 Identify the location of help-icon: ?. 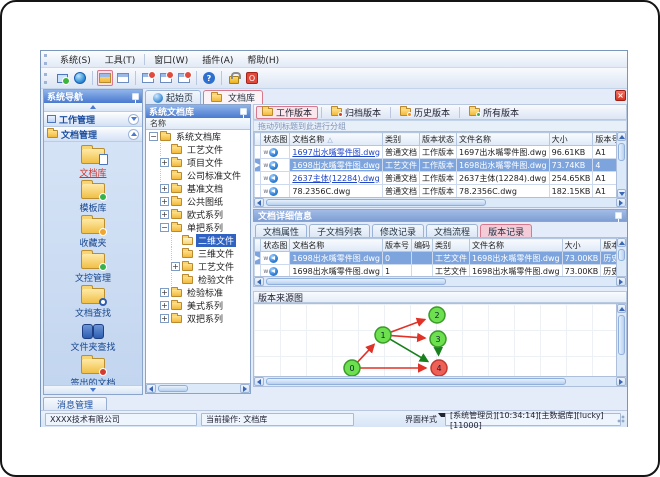
(209, 78).